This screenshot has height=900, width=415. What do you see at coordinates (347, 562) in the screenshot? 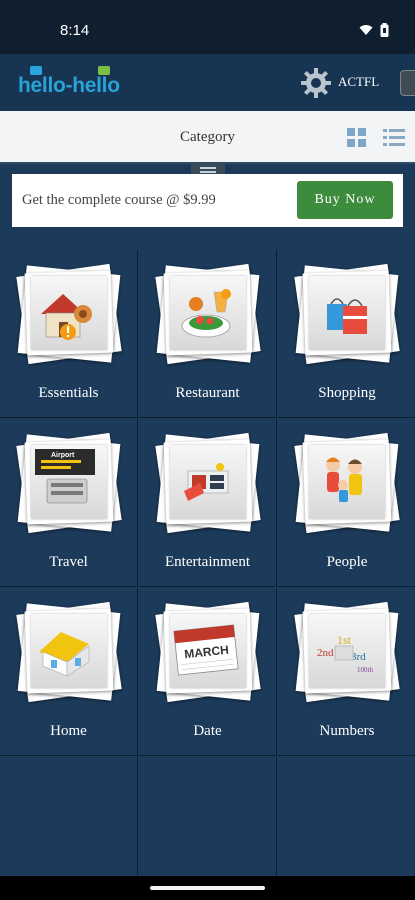
I see `category-label: People` at bounding box center [347, 562].